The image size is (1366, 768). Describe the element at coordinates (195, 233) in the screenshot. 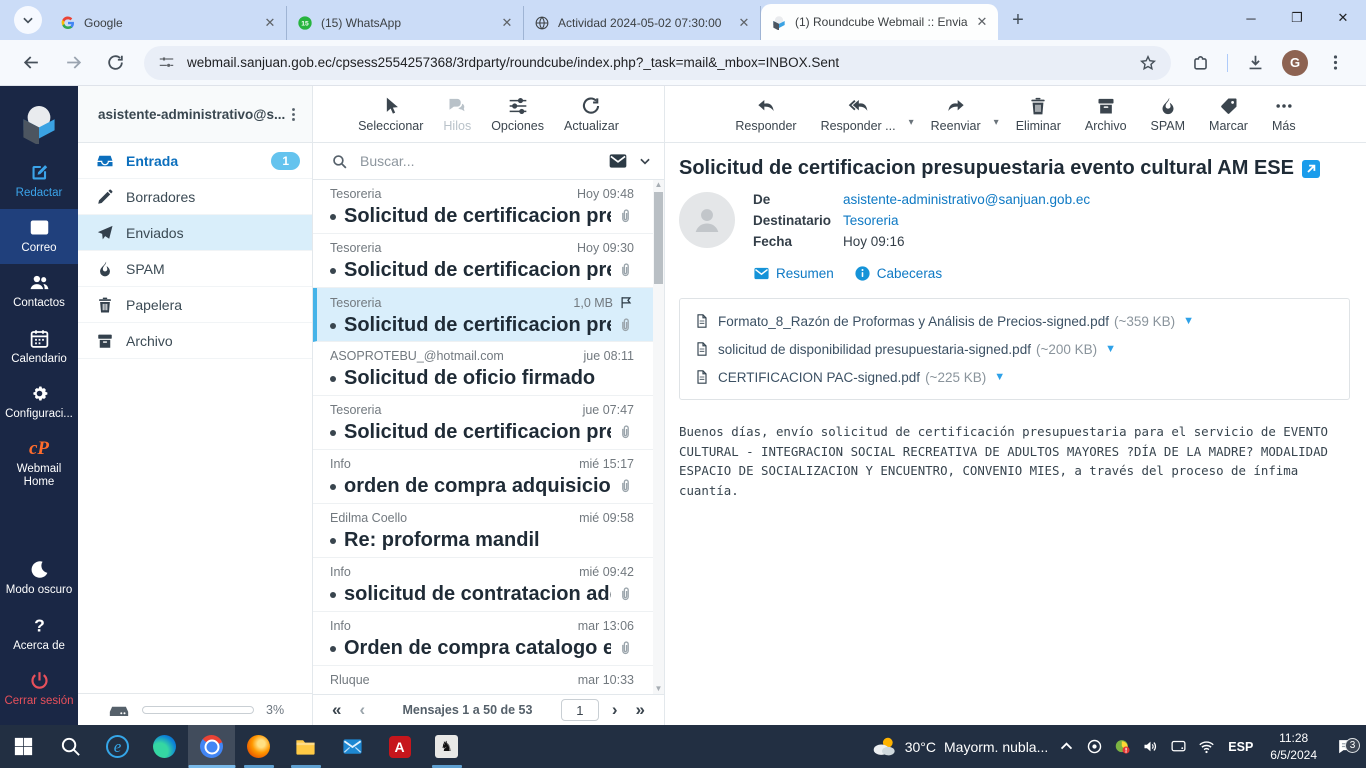

I see `folder-enviados: Enviados` at that location.